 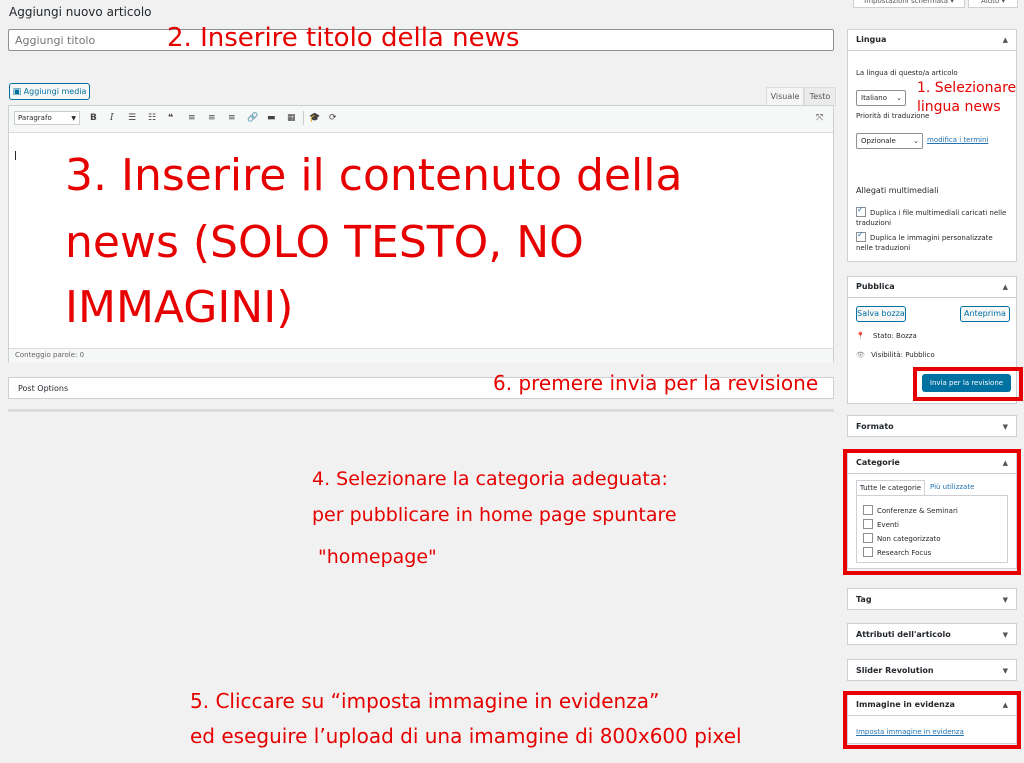 What do you see at coordinates (894, 336) in the screenshot?
I see `status-text: Stato: Bozza` at bounding box center [894, 336].